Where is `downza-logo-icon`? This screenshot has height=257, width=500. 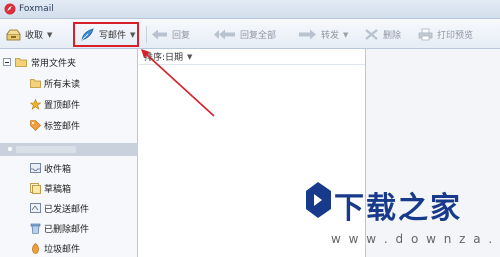
downza-logo-icon is located at coordinates (318, 200).